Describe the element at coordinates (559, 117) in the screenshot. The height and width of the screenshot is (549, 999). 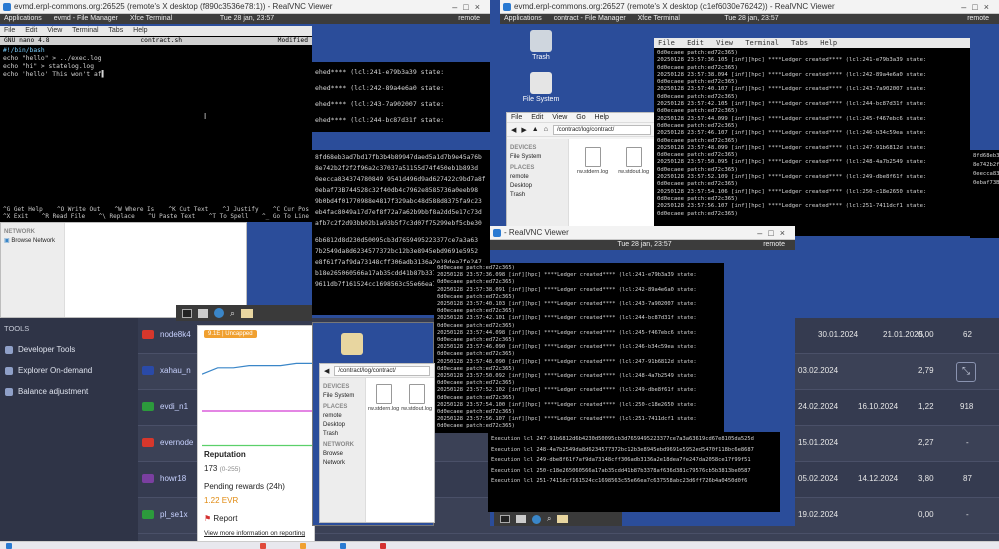
I see `fm-menu-view: View` at that location.